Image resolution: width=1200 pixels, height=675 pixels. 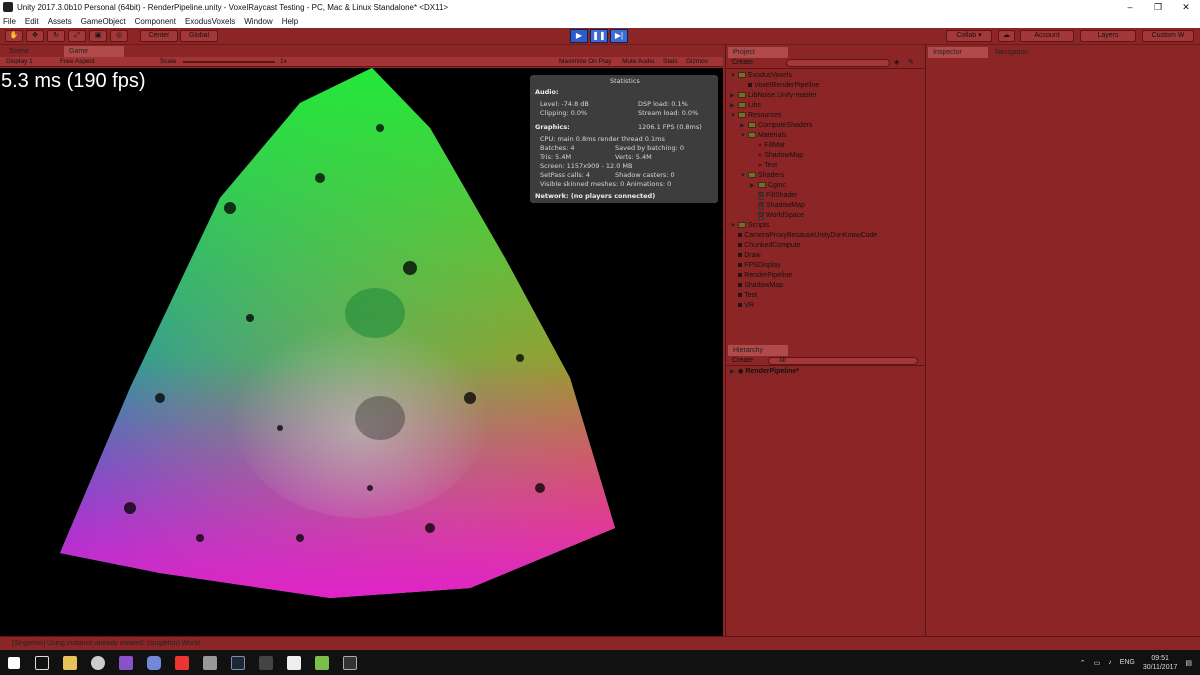 I want to click on scale-slider, so click(x=229, y=62).